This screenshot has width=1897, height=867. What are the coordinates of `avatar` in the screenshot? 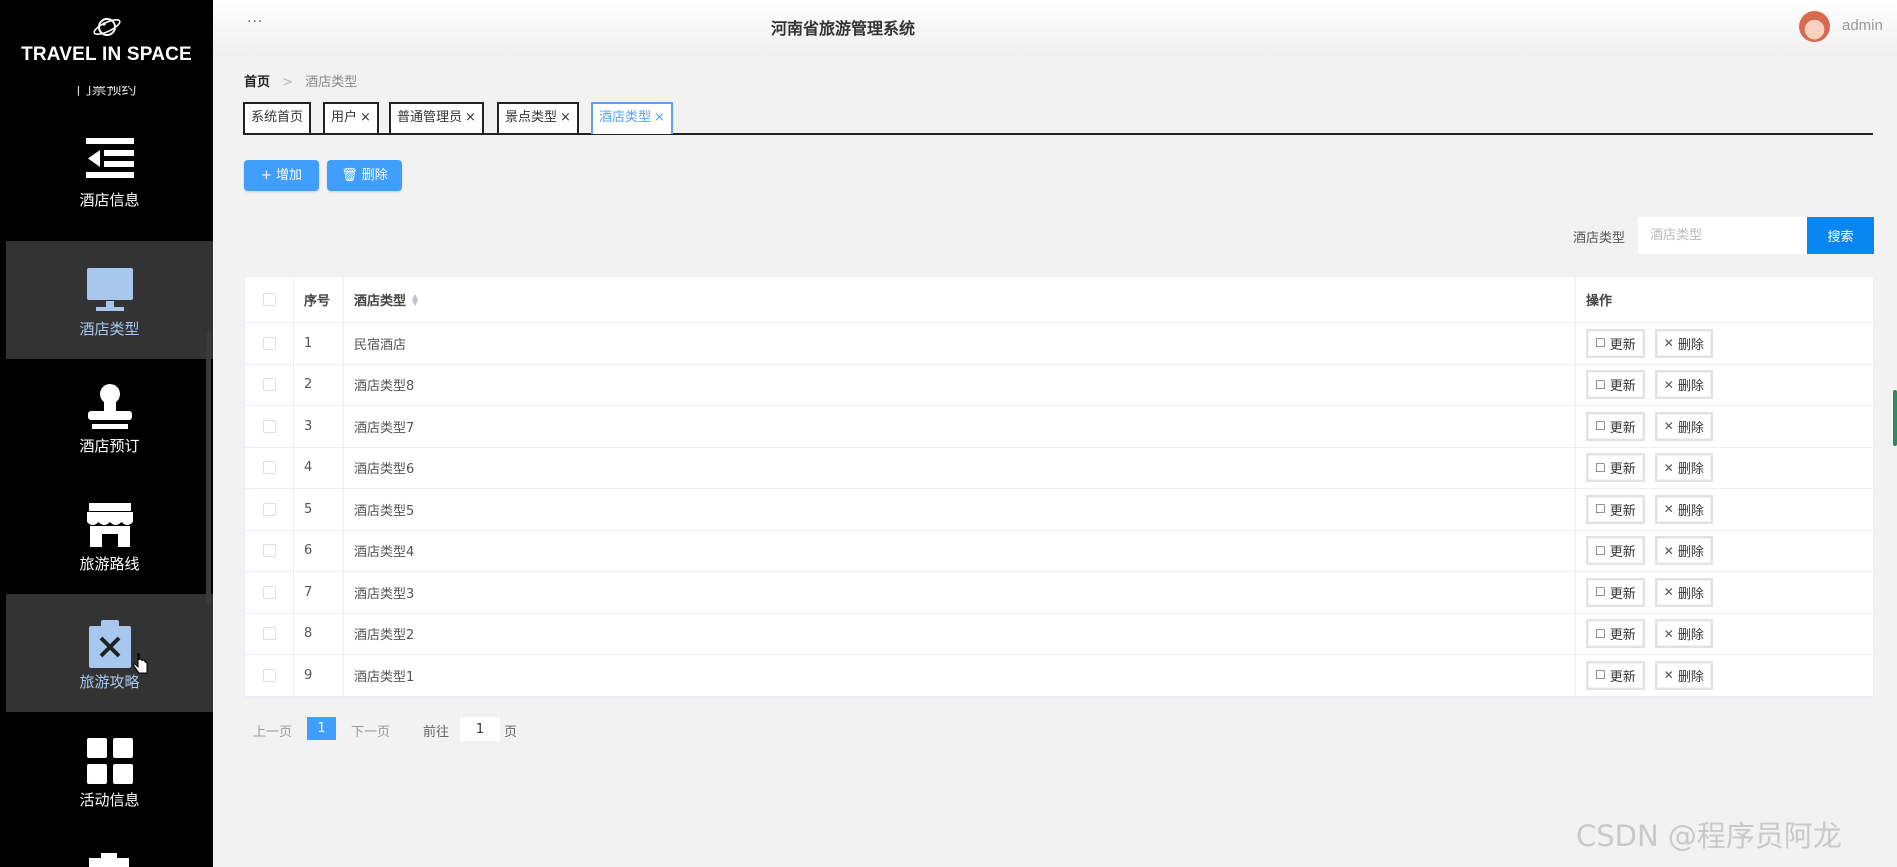 It's located at (1814, 26).